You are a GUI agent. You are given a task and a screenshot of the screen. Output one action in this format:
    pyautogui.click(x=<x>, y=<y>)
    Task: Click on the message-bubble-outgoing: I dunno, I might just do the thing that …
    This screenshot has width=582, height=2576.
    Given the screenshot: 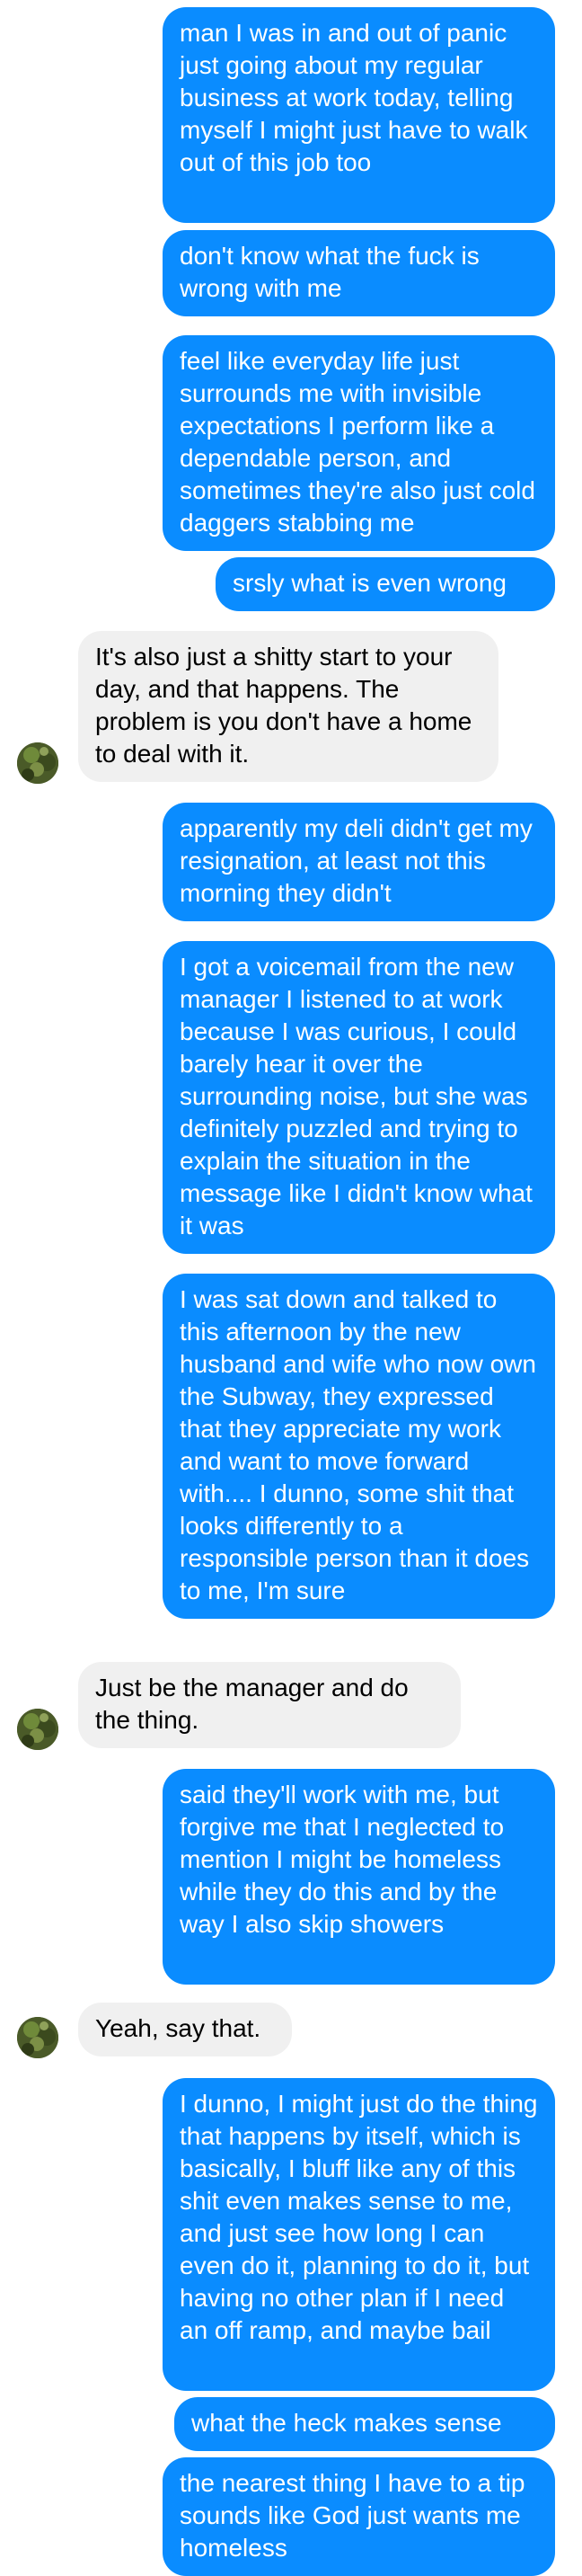 What is the action you would take?
    pyautogui.click(x=359, y=2234)
    